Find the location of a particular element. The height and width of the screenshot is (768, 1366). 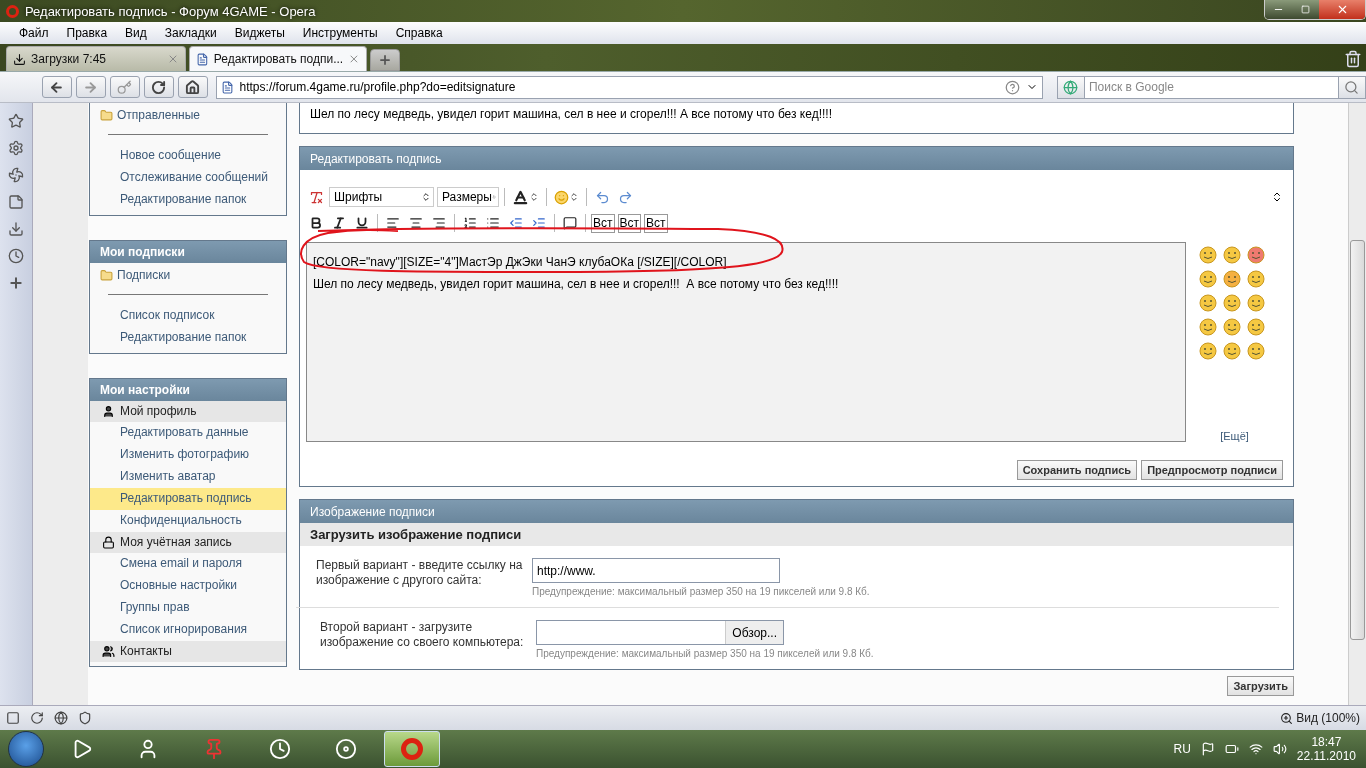

text-color-icon is located at coordinates (520, 197).